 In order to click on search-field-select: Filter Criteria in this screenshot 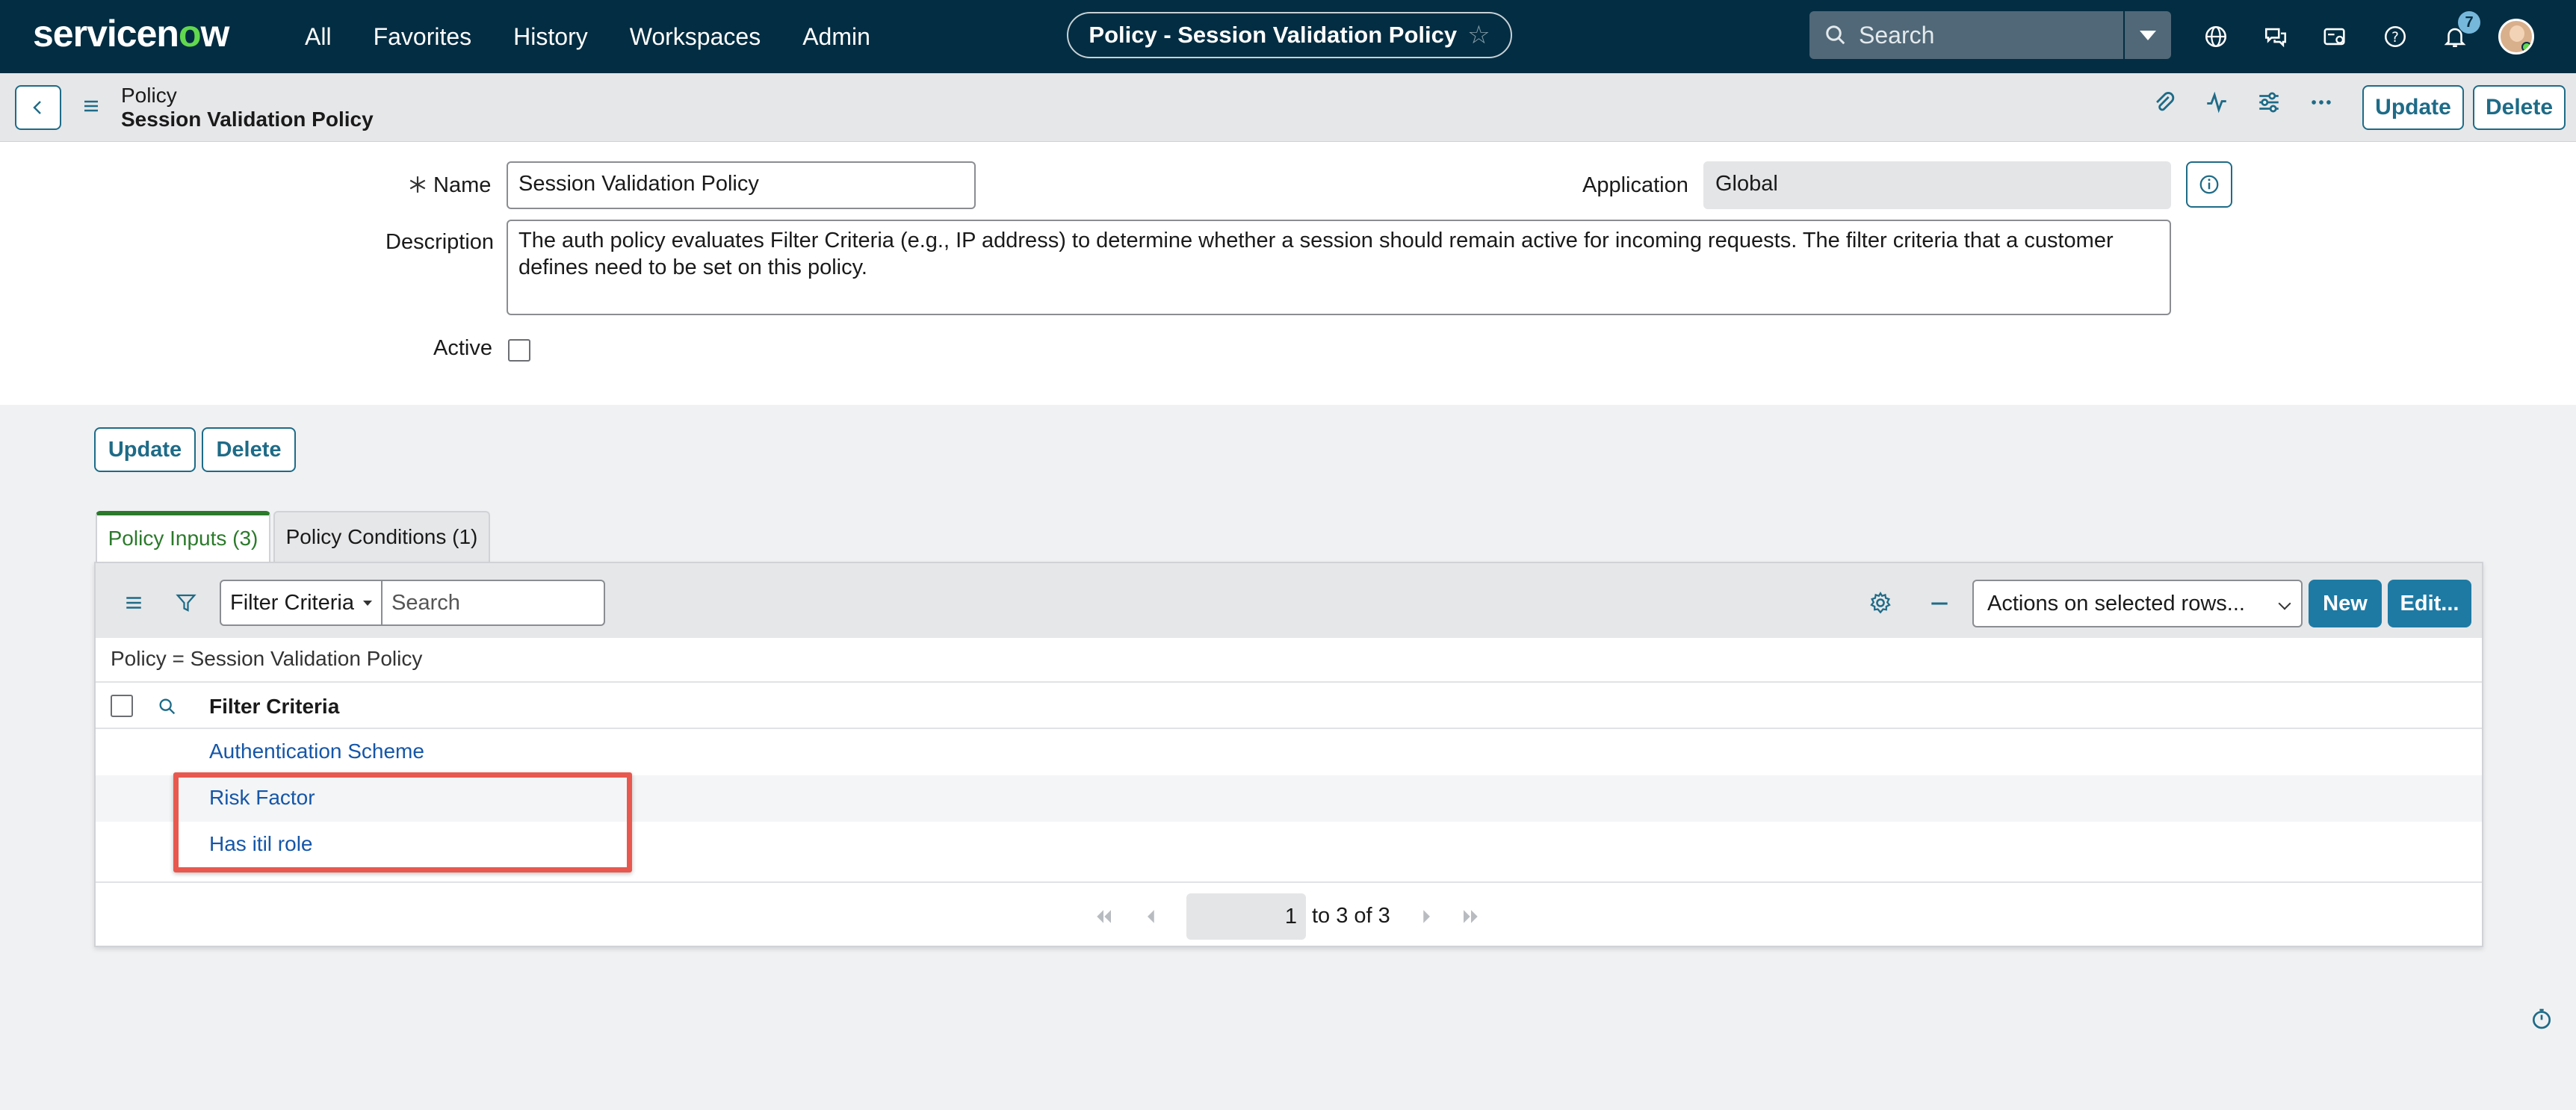, I will do `click(301, 603)`.